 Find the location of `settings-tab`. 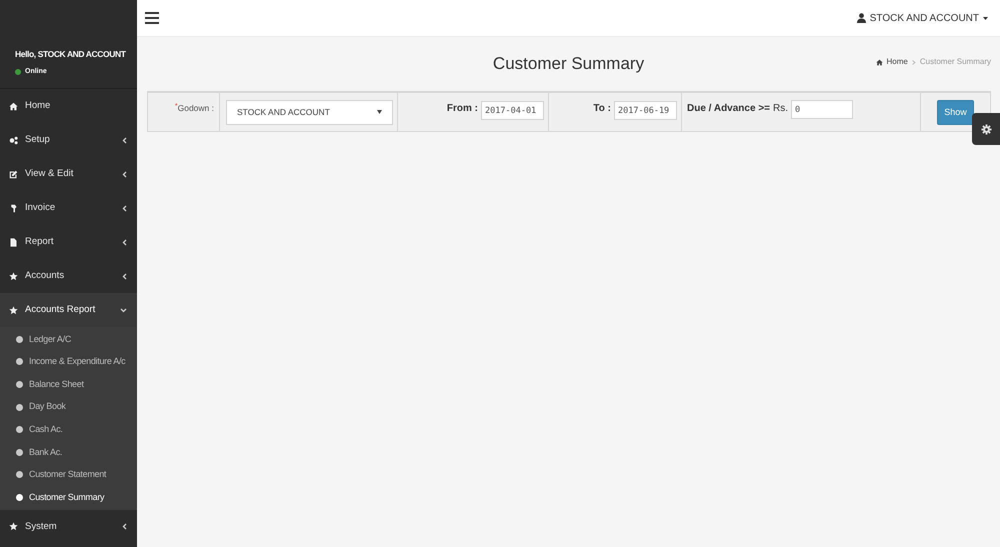

settings-tab is located at coordinates (986, 129).